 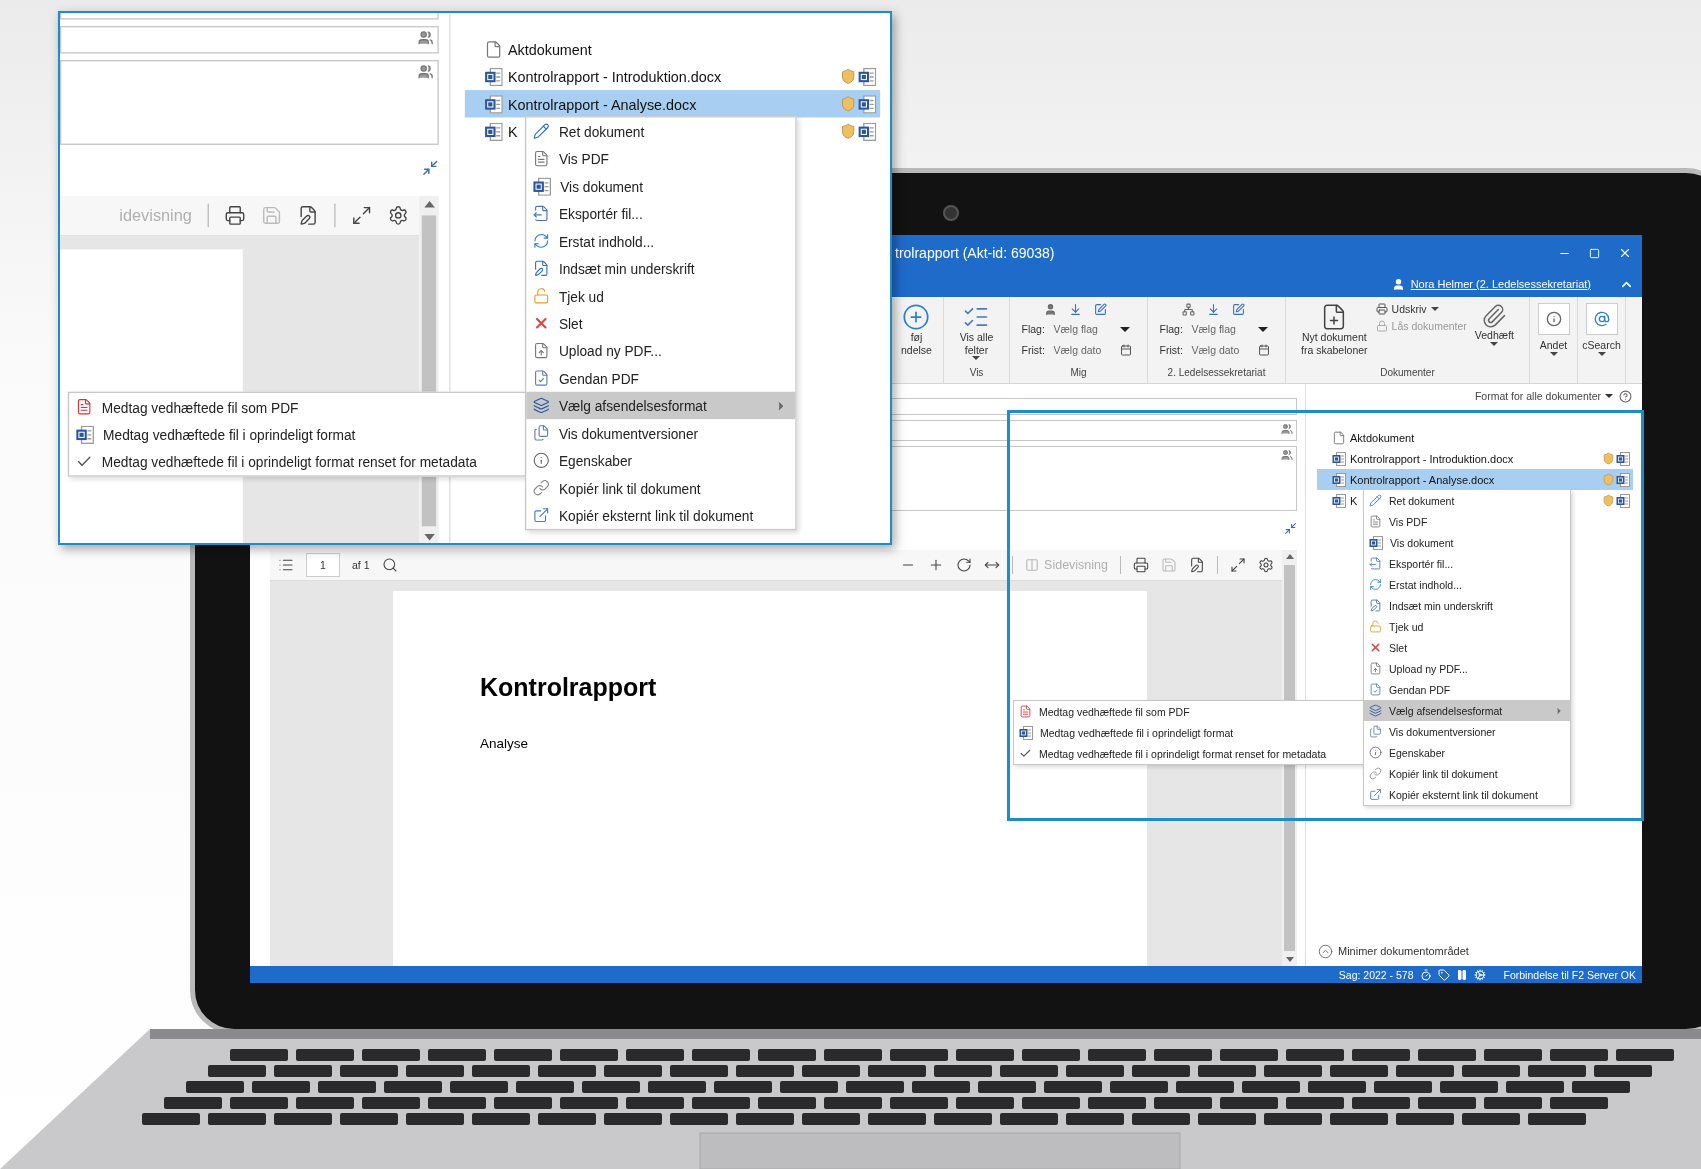 What do you see at coordinates (1376, 974) in the screenshot?
I see `case-number: Sag: 2022 - 578` at bounding box center [1376, 974].